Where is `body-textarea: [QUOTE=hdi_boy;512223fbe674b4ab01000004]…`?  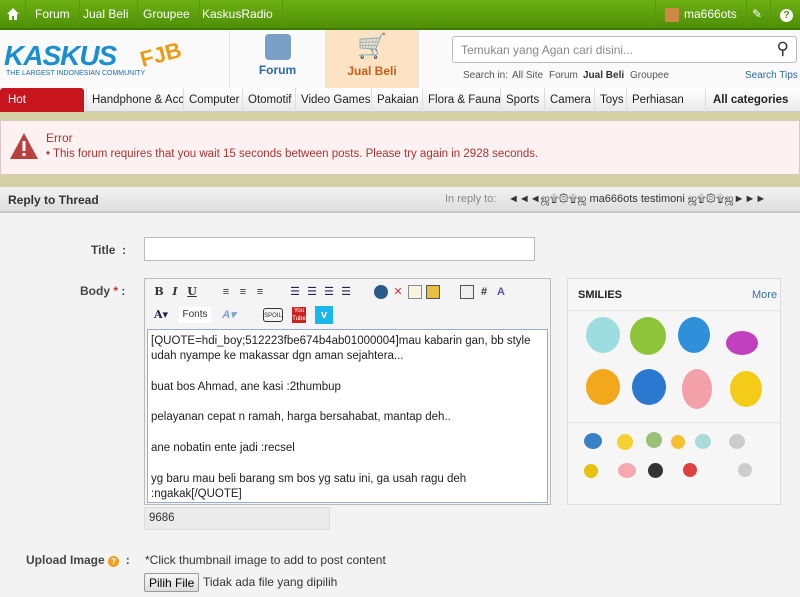 body-textarea: [QUOTE=hdi_boy;512223fbe674b4ab01000004]… is located at coordinates (347, 416).